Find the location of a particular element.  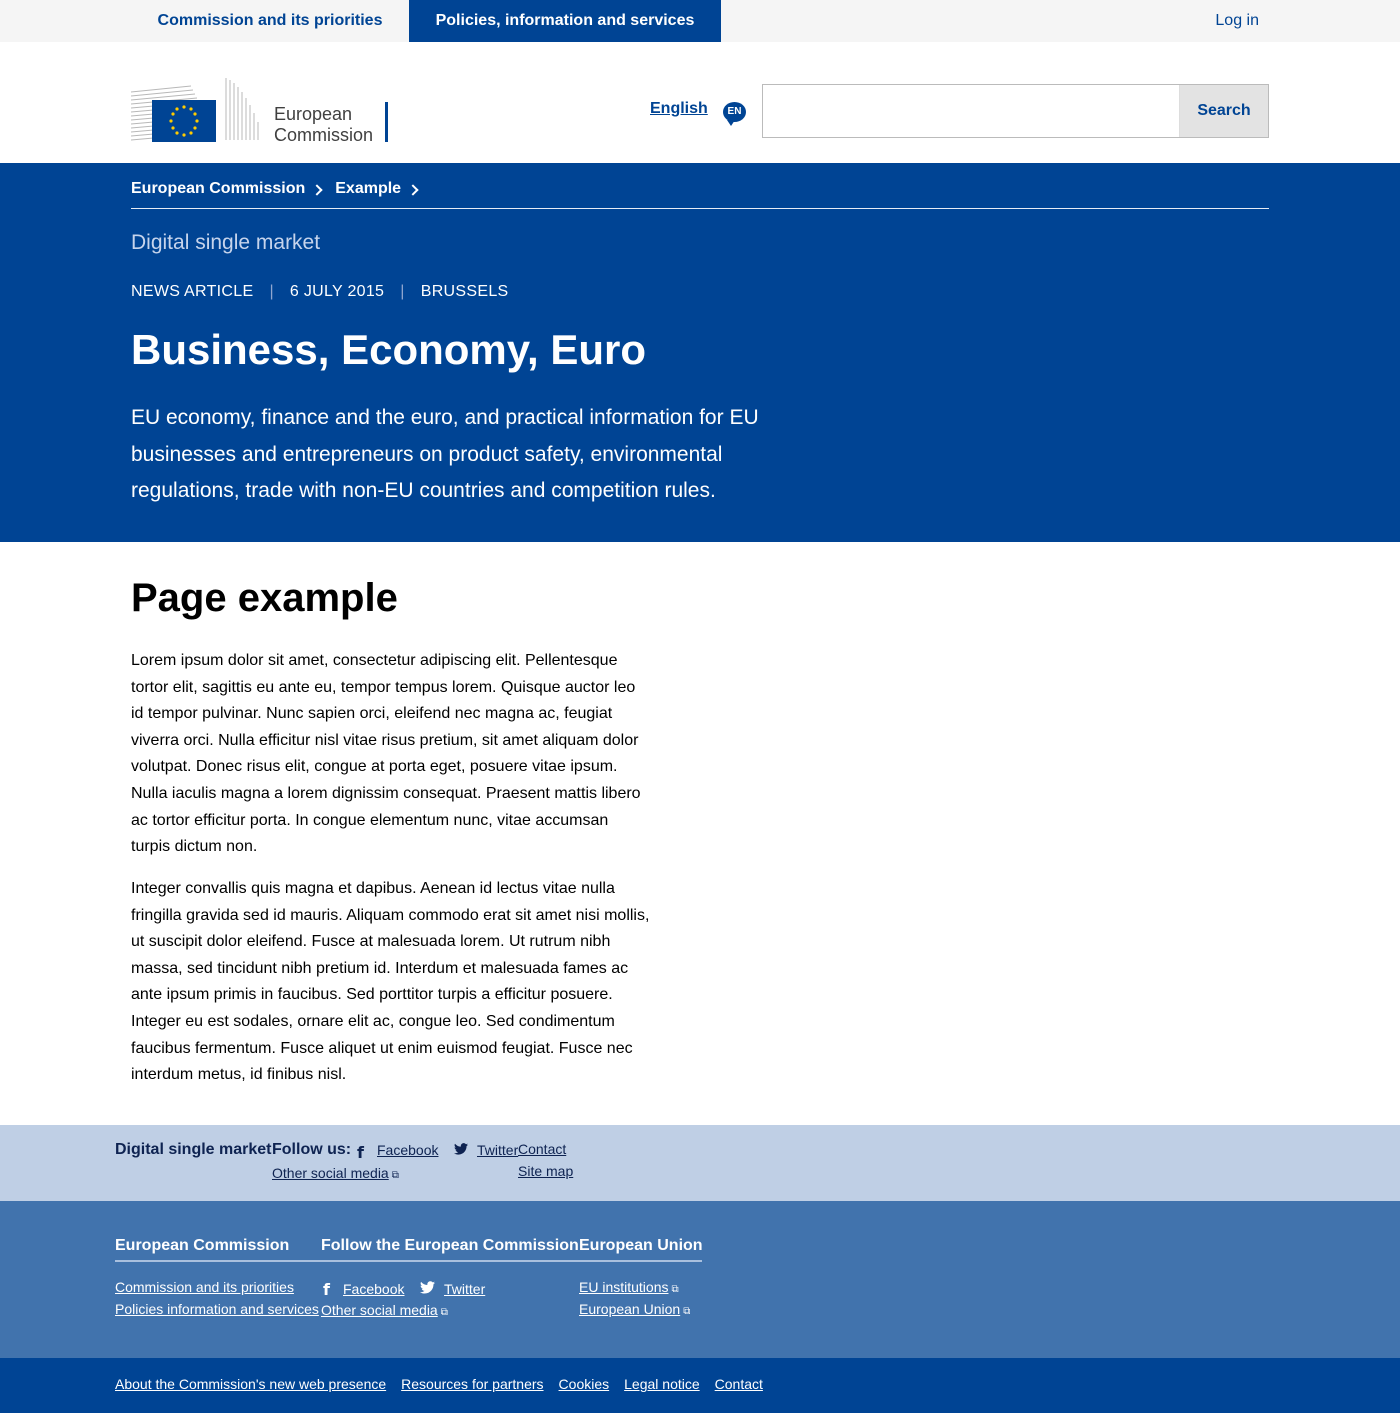

breadcrumb-label: European Commission is located at coordinates (218, 188).